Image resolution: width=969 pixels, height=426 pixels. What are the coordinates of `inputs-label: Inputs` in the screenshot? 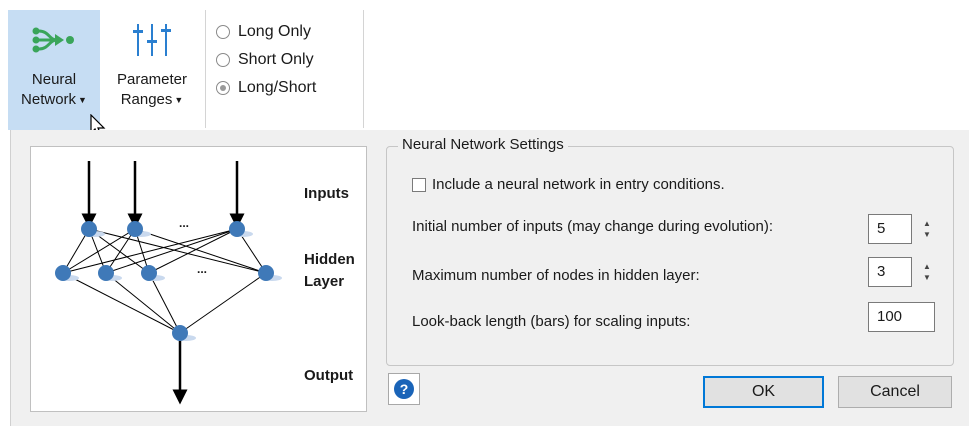 It's located at (326, 193).